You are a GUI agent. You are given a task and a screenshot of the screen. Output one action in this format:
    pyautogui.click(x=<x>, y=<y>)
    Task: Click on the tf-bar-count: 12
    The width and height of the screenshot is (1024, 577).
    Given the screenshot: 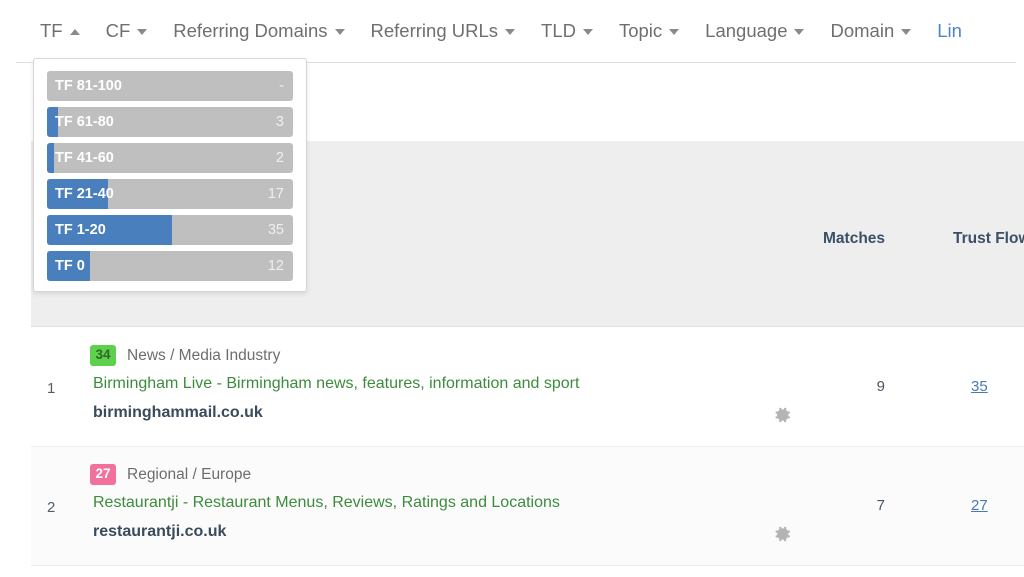 What is the action you would take?
    pyautogui.click(x=275, y=266)
    